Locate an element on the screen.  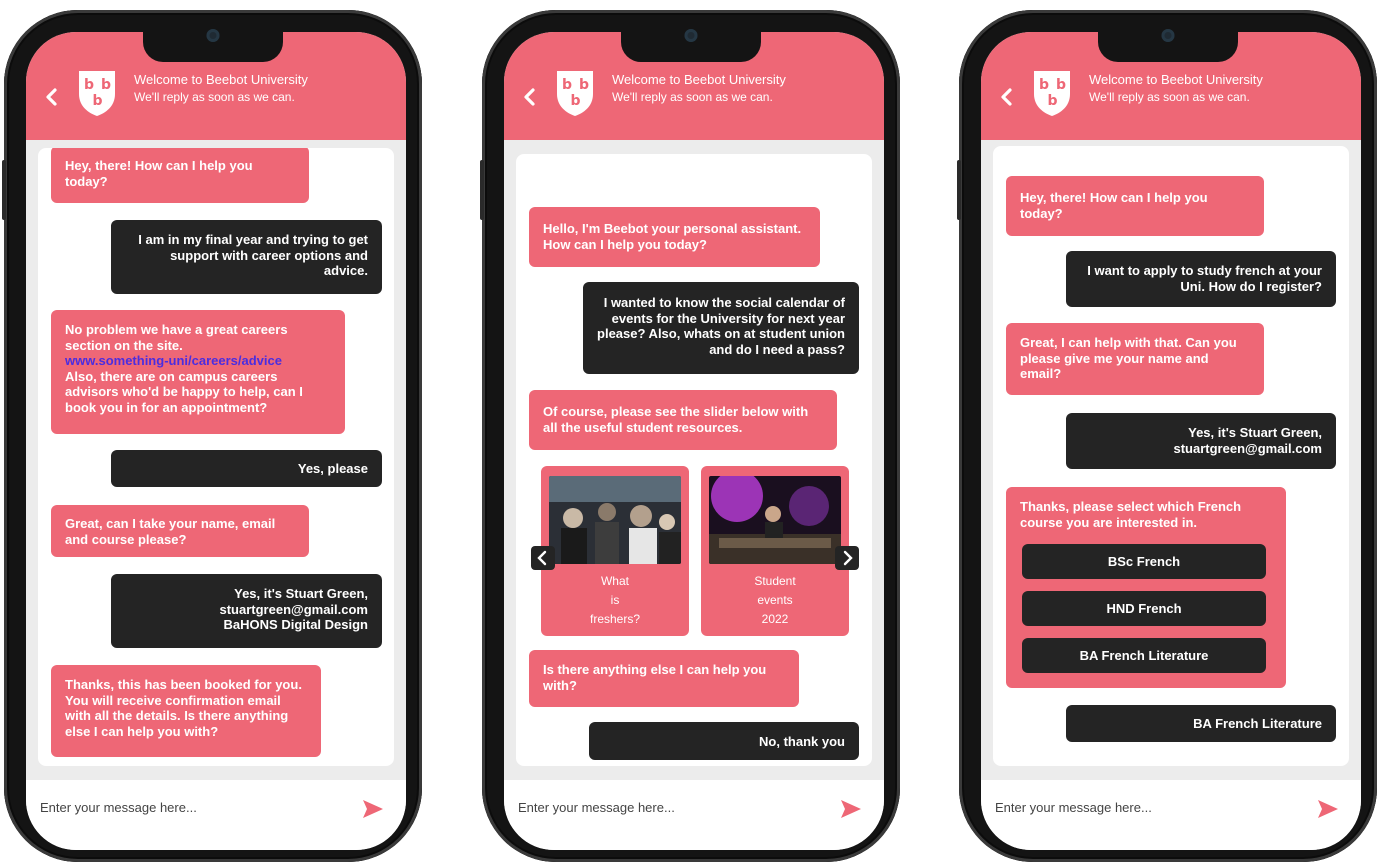
user-message: BA French Literature is located at coordinates (1201, 723).